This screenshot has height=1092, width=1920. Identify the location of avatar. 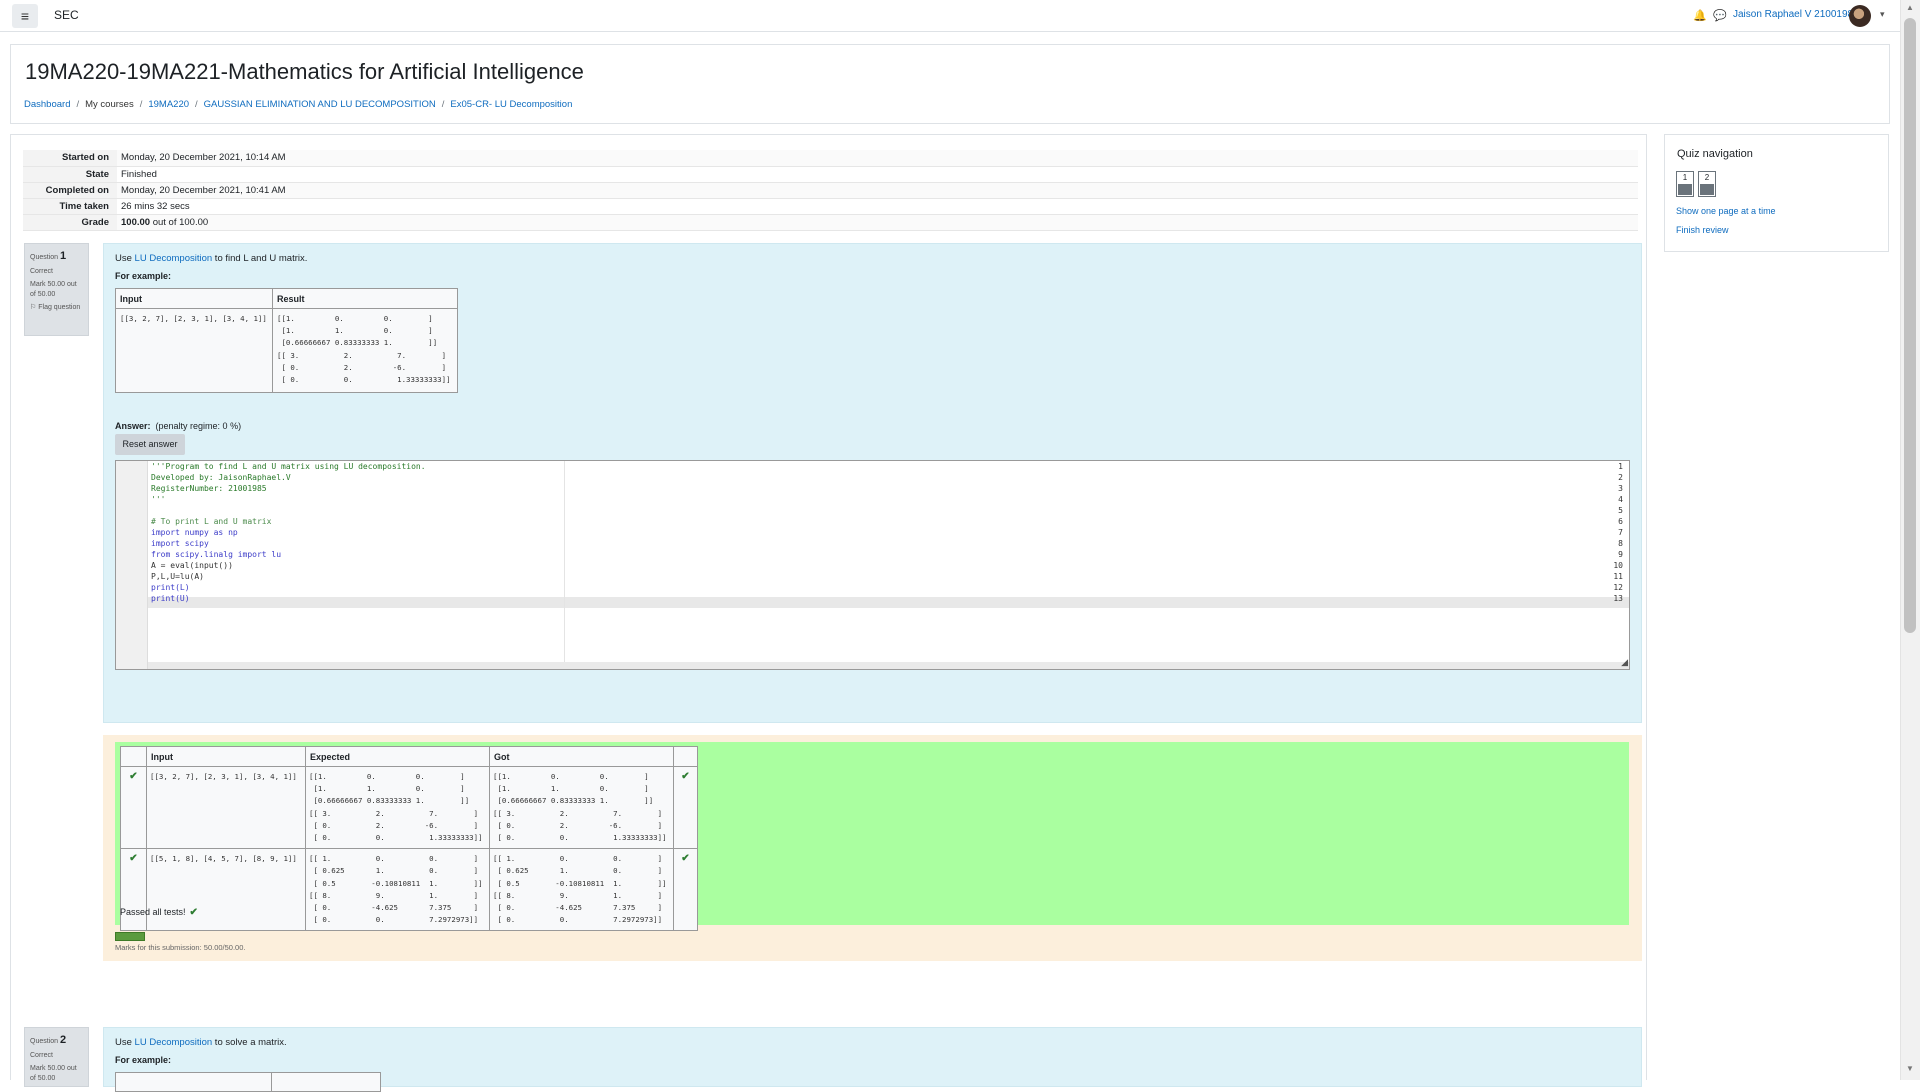
(1860, 16).